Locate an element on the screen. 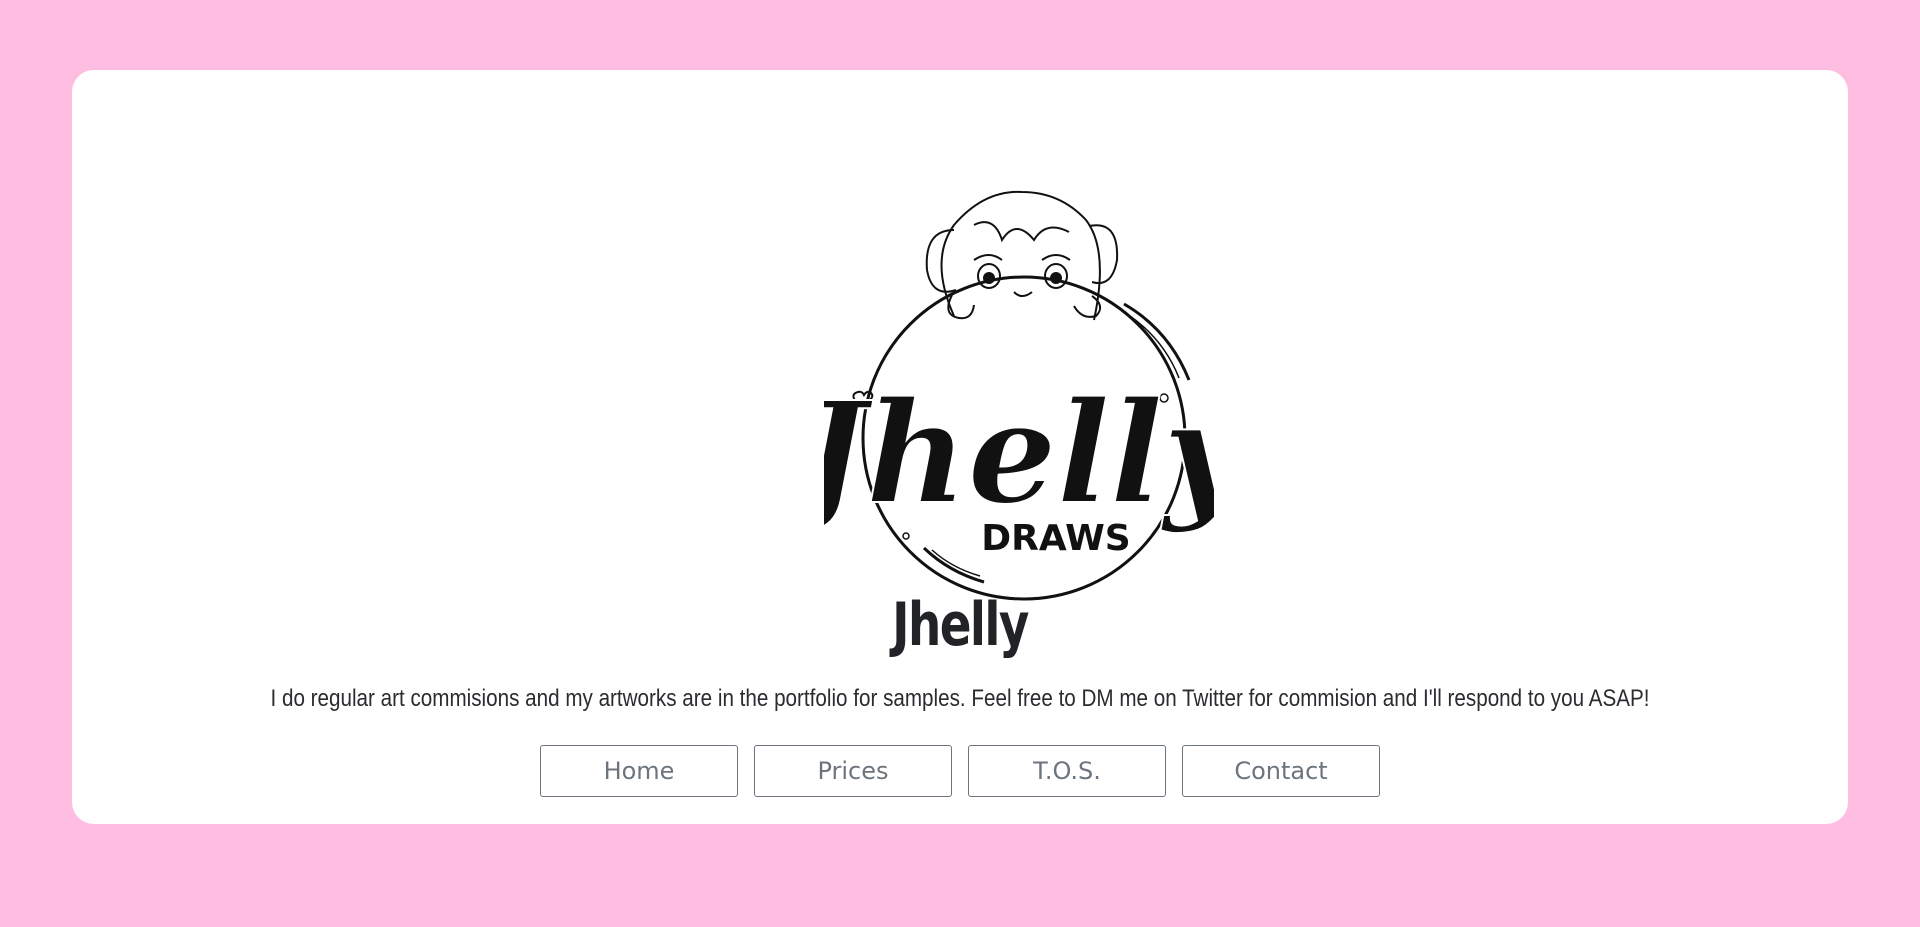 The height and width of the screenshot is (927, 1920). page-title: Jhelly is located at coordinates (960, 625).